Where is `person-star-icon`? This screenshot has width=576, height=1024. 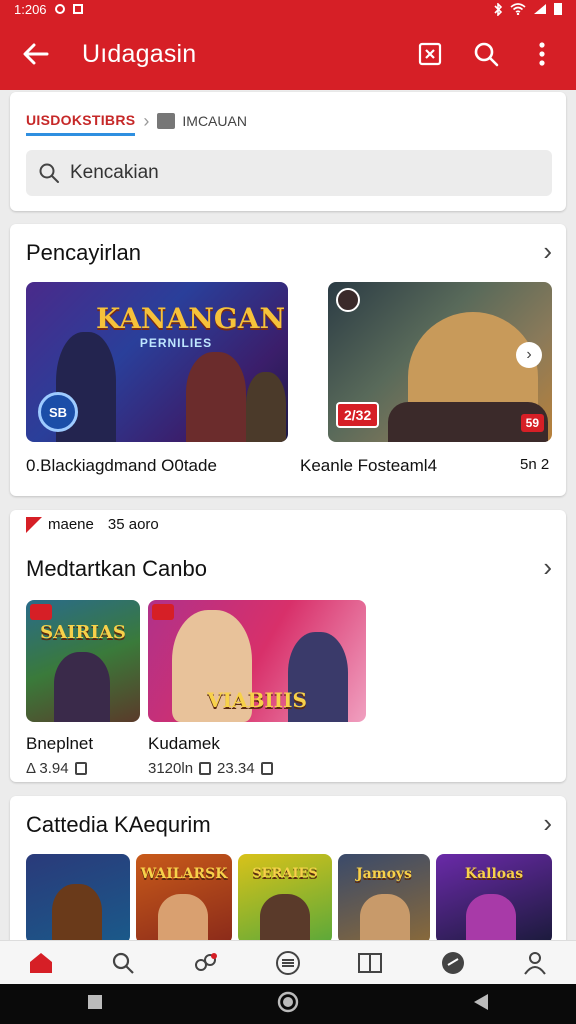
person-star-icon is located at coordinates (535, 963).